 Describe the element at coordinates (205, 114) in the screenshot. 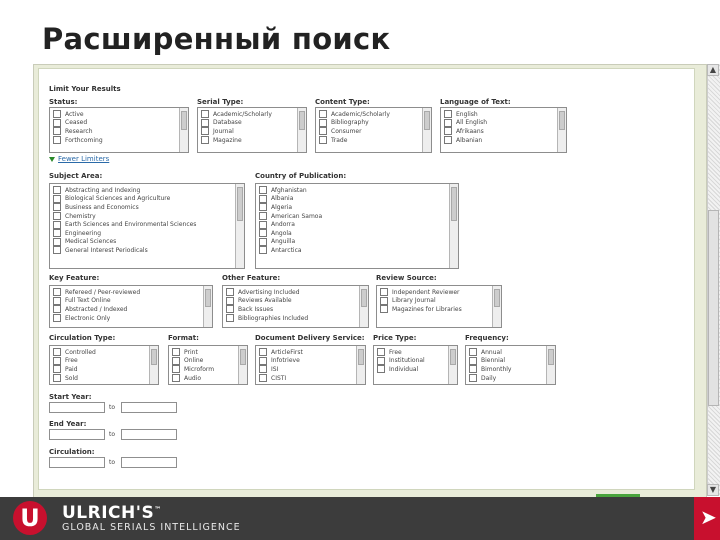

I see `serial_type-option-checkbox` at that location.